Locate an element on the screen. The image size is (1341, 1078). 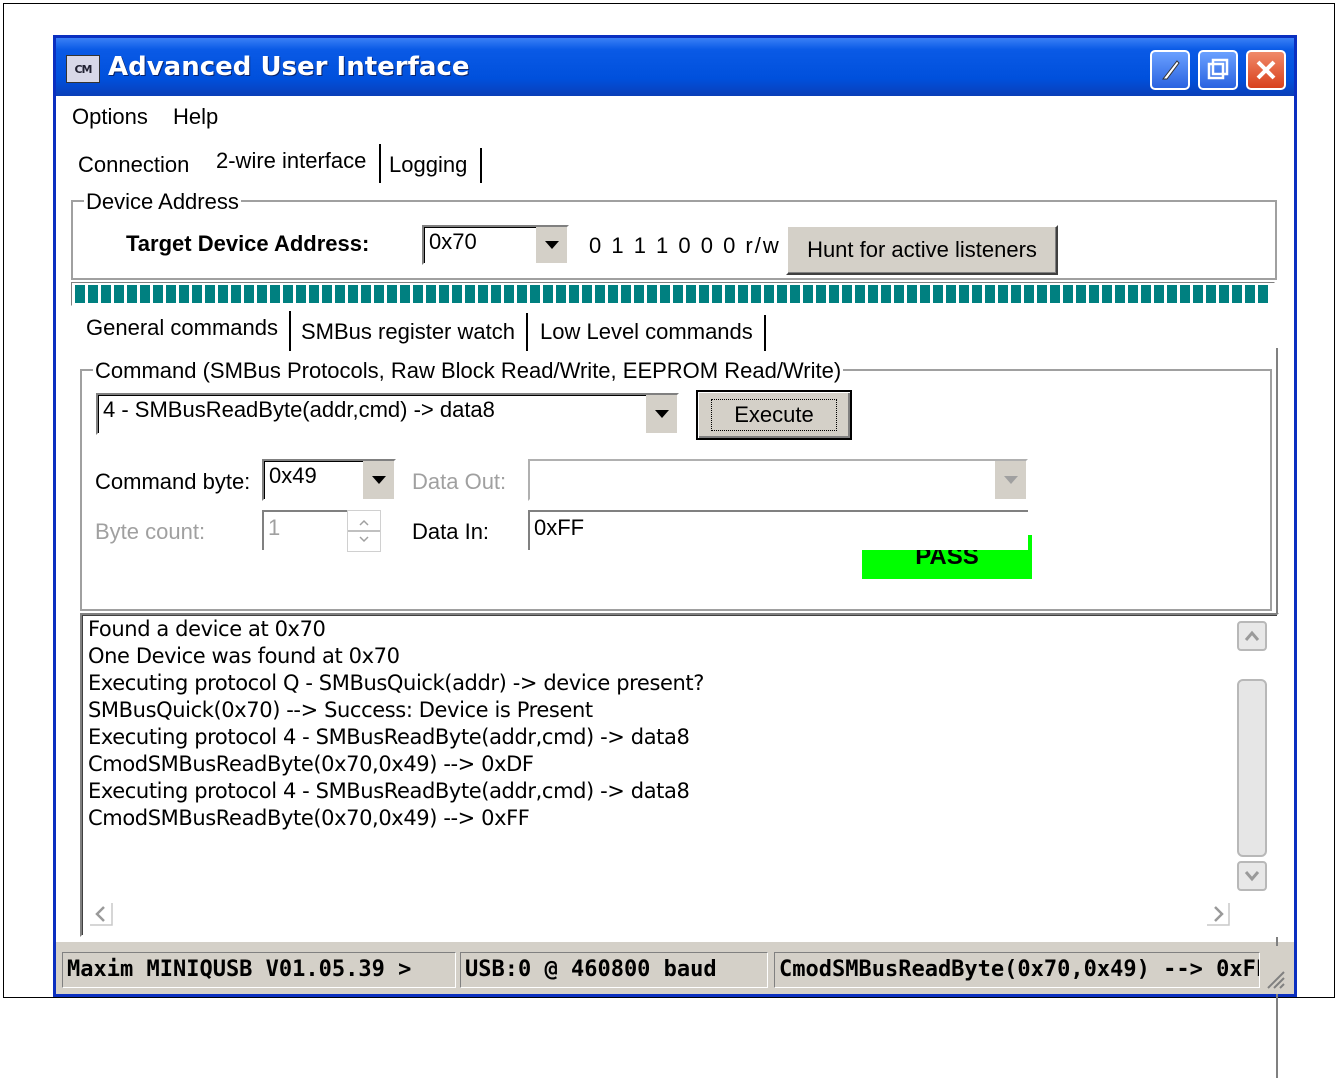
status-last-command: CmodSMBusReadByte(0x70,0x49) --> 0xFF is located at coordinates (1017, 970).